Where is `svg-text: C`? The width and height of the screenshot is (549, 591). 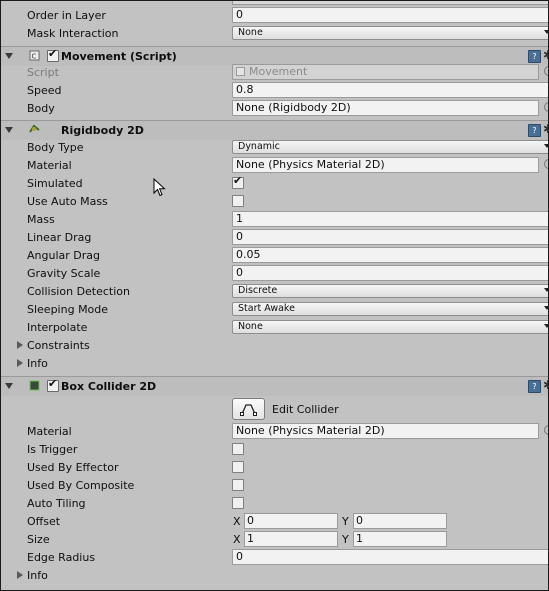 svg-text: C is located at coordinates (34, 57).